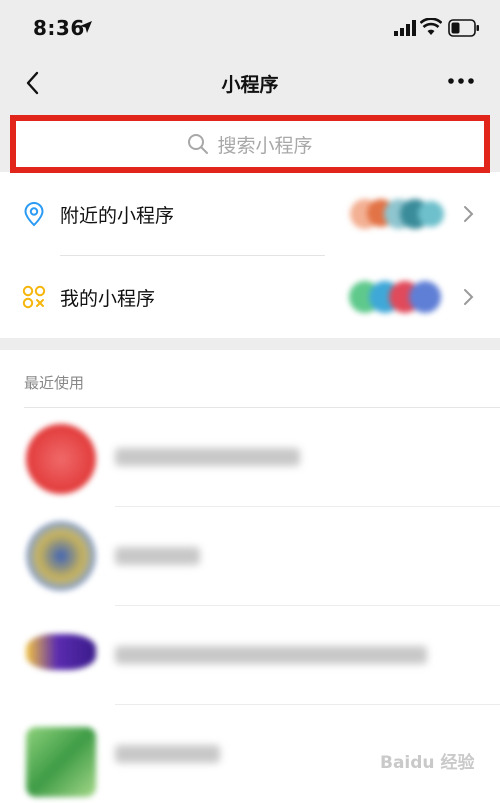 Image resolution: width=500 pixels, height=803 pixels. What do you see at coordinates (427, 763) in the screenshot?
I see `baidu-watermark: Baidu 经验` at bounding box center [427, 763].